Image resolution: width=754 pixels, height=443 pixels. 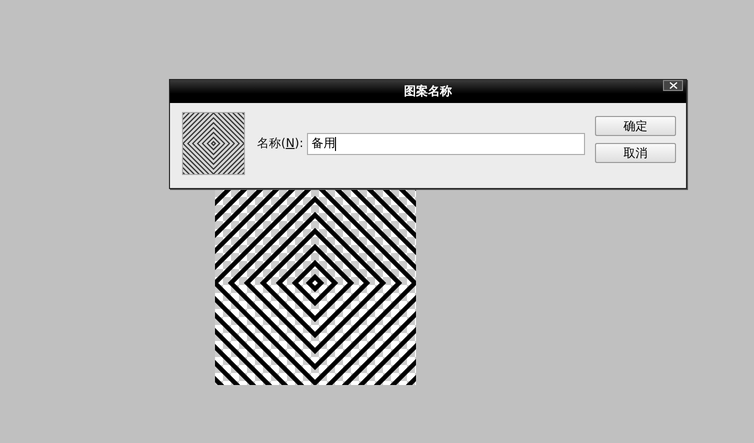 I want to click on close-button, so click(x=673, y=85).